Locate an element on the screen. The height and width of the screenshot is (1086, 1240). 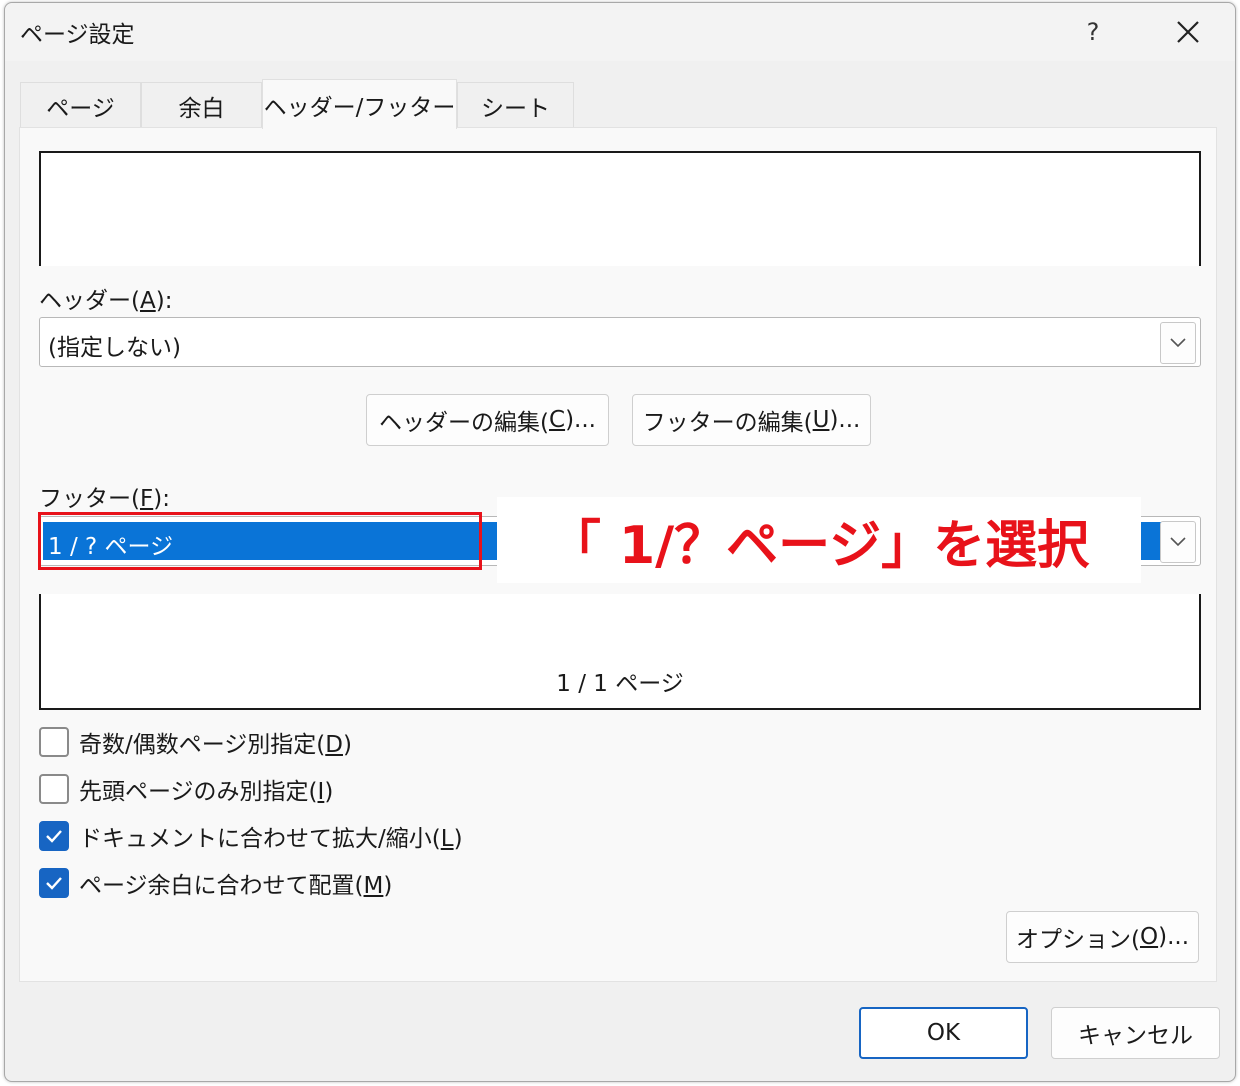
checkbox-scale-with-document: ドキュメントに合わせて拡大/縮小(L) is located at coordinates (251, 836).